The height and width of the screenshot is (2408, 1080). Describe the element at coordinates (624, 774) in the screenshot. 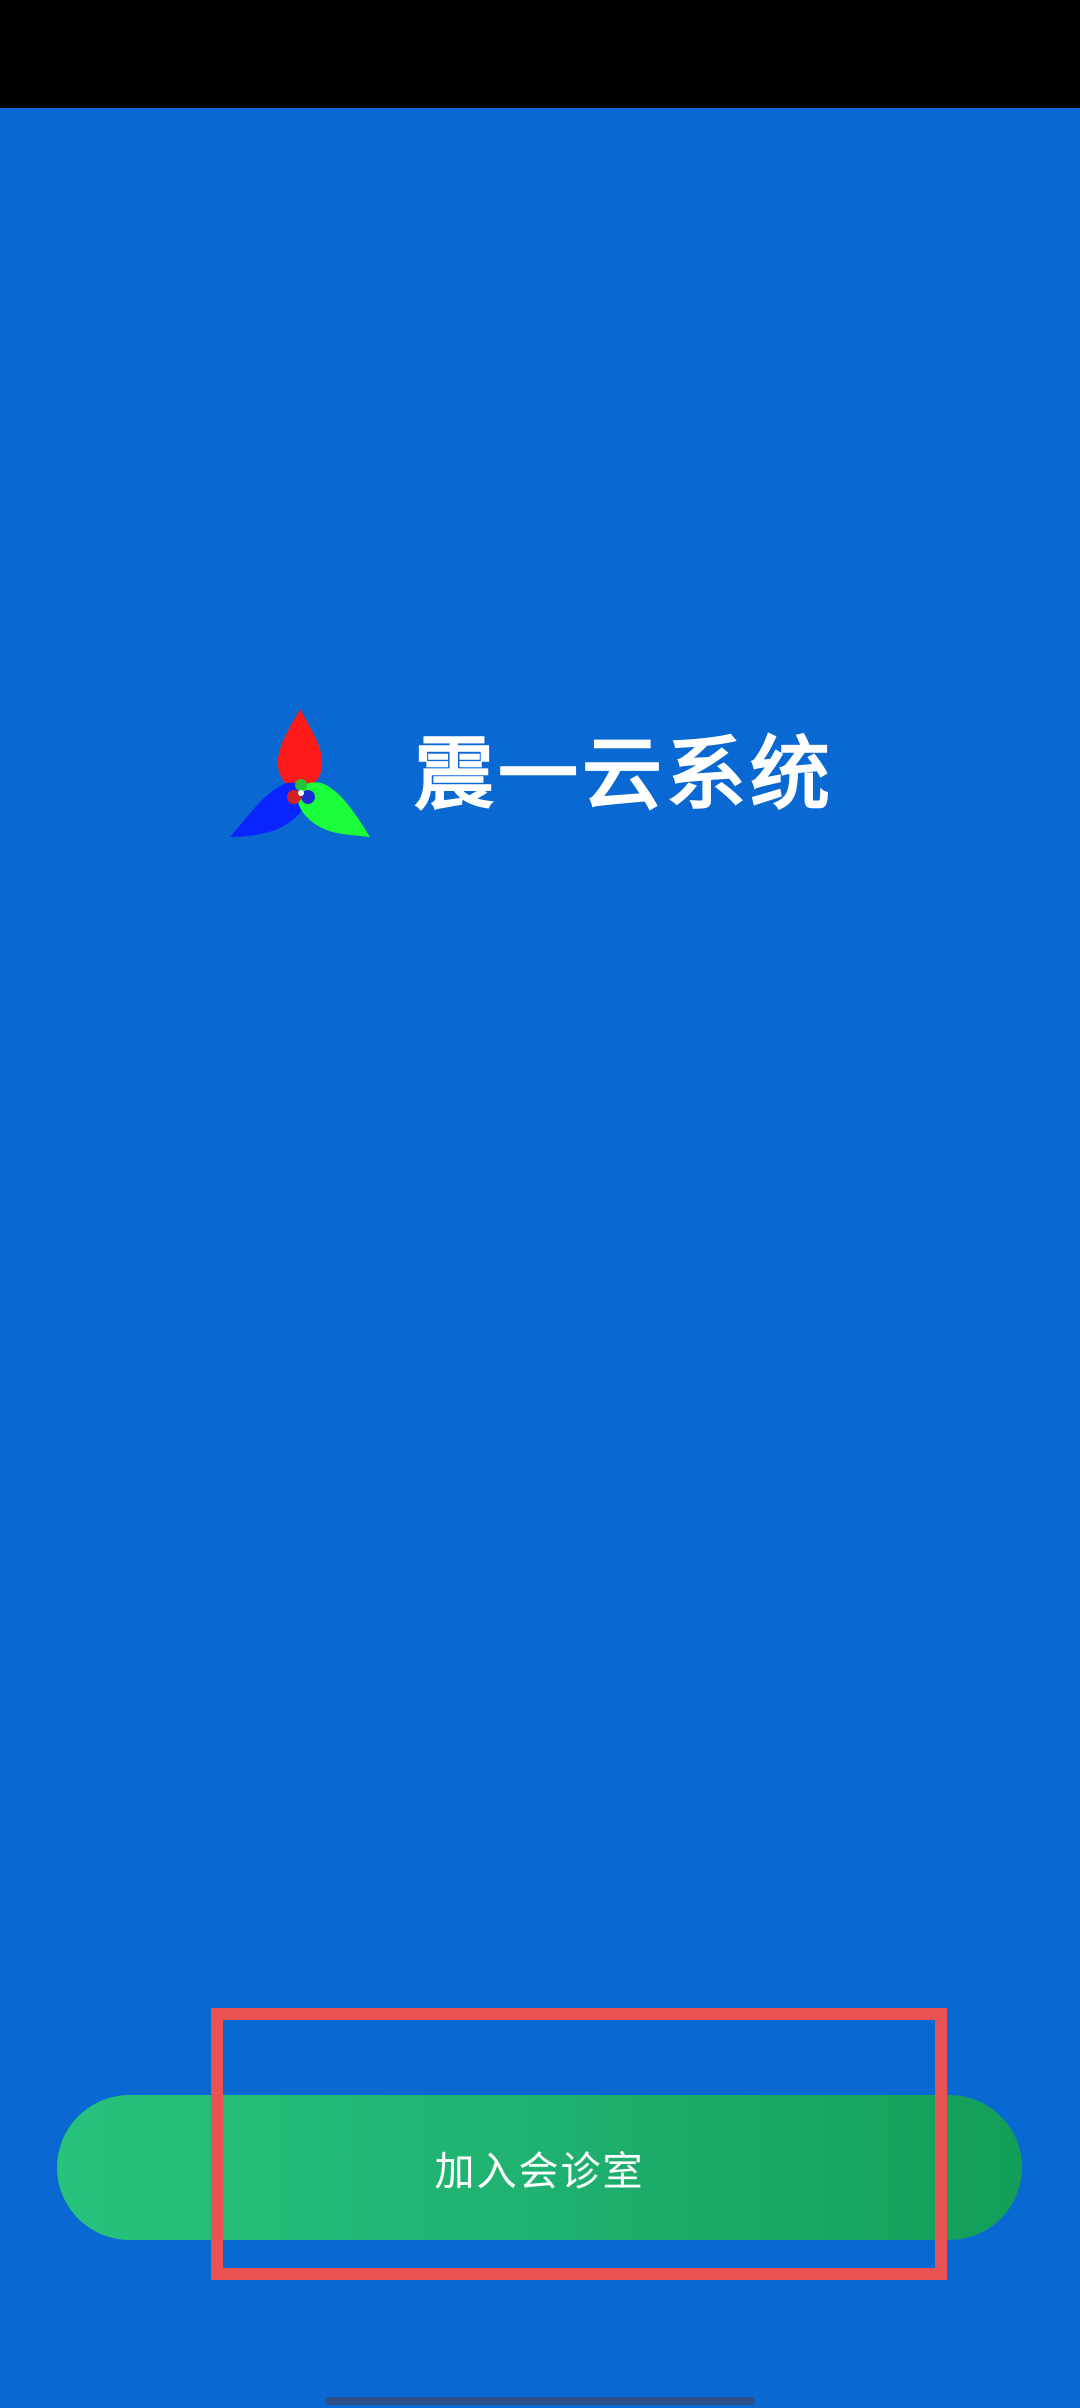

I see `app-title: 震一云系统` at that location.